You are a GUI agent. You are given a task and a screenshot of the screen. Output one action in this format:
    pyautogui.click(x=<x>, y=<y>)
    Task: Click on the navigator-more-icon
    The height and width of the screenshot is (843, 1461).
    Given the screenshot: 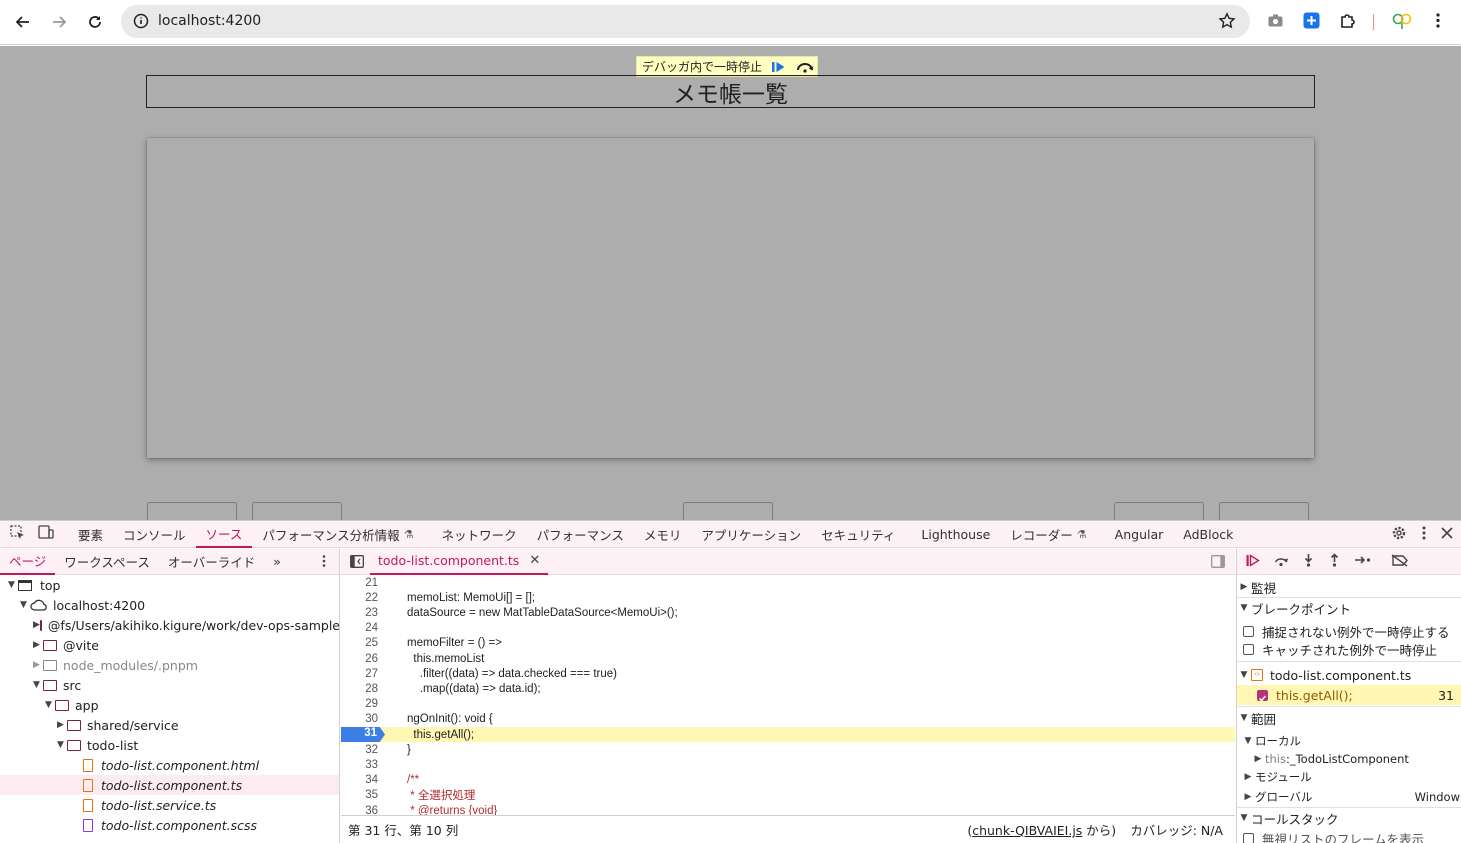 What is the action you would take?
    pyautogui.click(x=324, y=562)
    